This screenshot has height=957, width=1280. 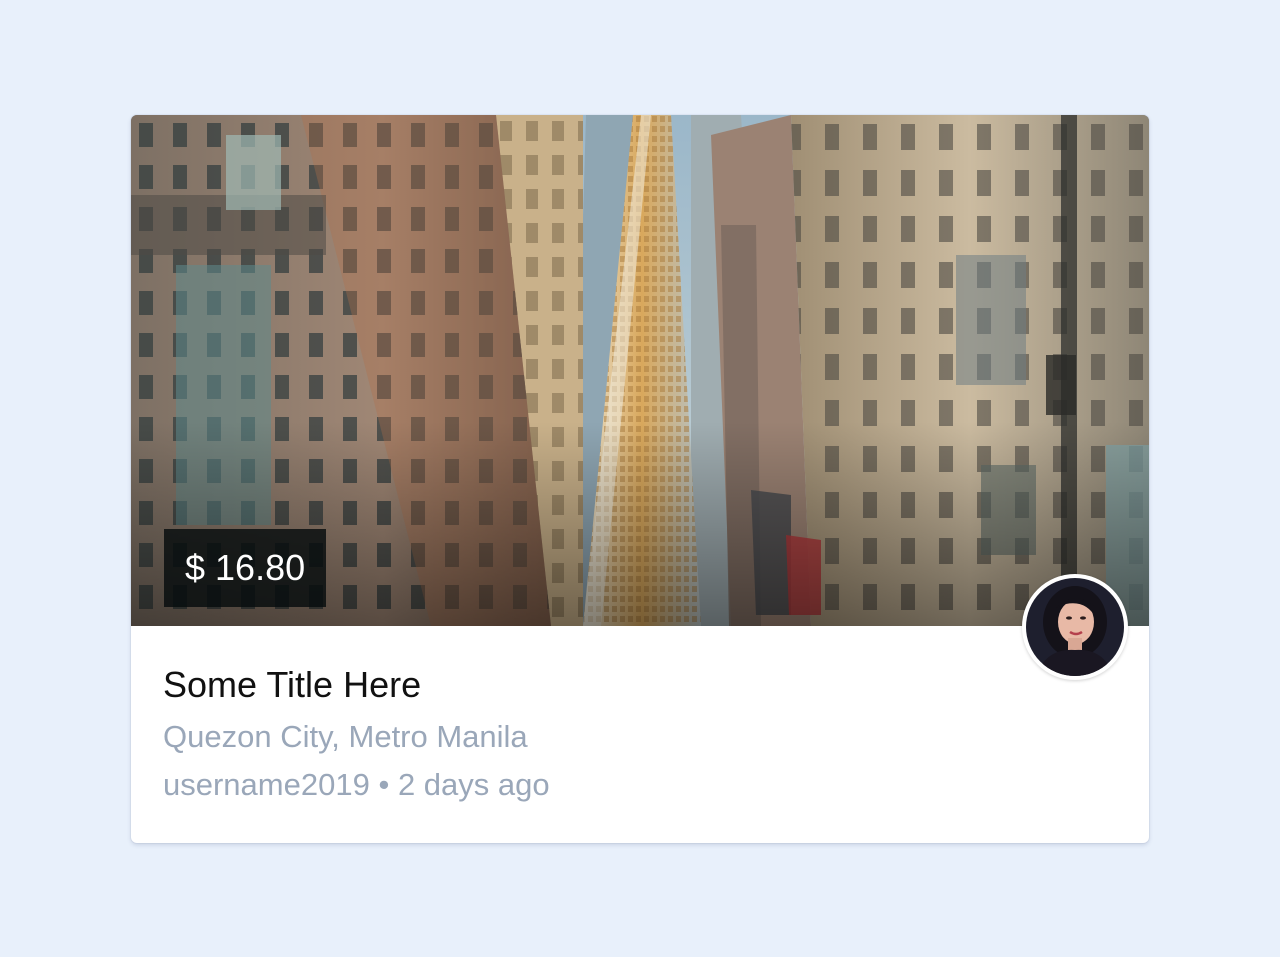 What do you see at coordinates (266, 784) in the screenshot?
I see `username-link: username2019` at bounding box center [266, 784].